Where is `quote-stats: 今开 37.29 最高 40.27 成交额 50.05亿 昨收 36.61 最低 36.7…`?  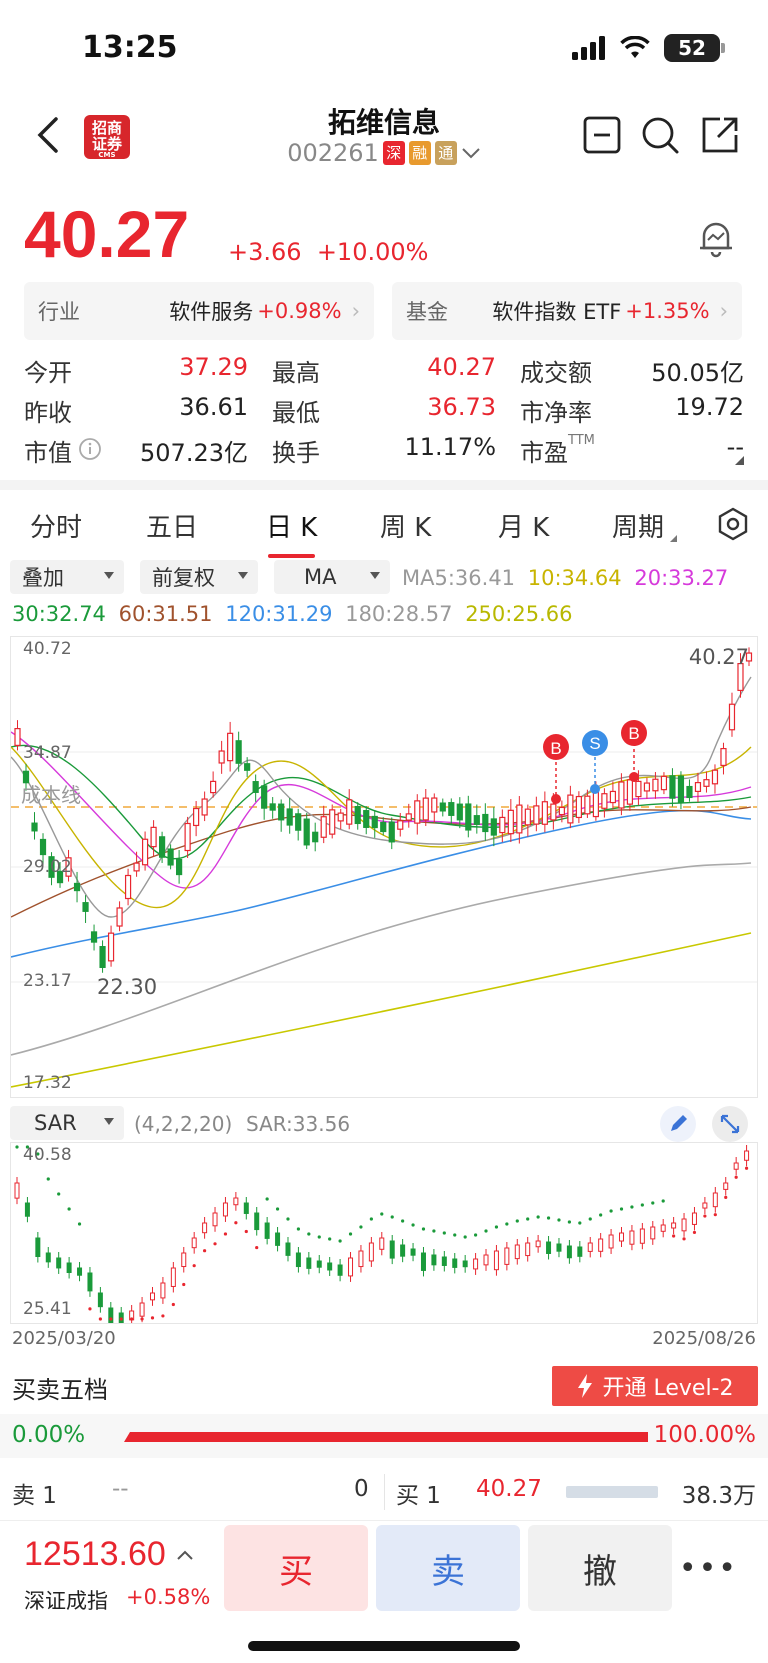
quote-stats: 今开 37.29 最高 40.27 成交额 50.05亿 昨收 36.61 最低 36.7… is located at coordinates (384, 409).